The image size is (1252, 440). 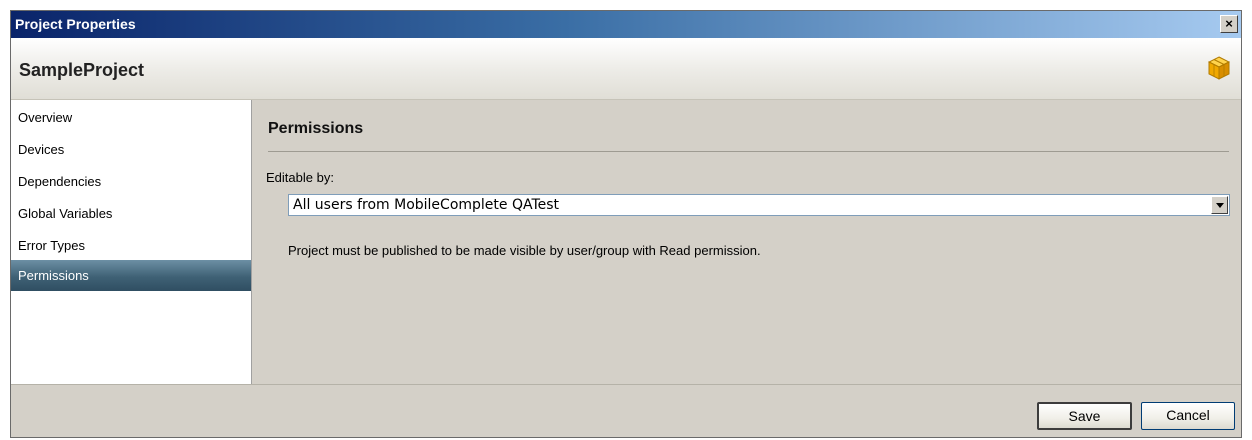 What do you see at coordinates (316, 128) in the screenshot?
I see `section-title: Permissions` at bounding box center [316, 128].